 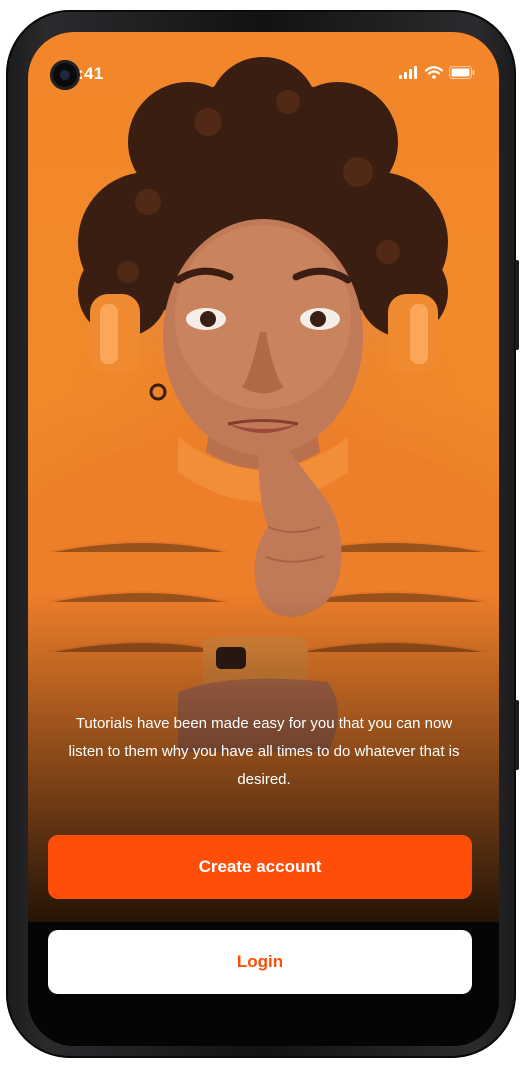 I want to click on power-button, so click(x=517, y=305).